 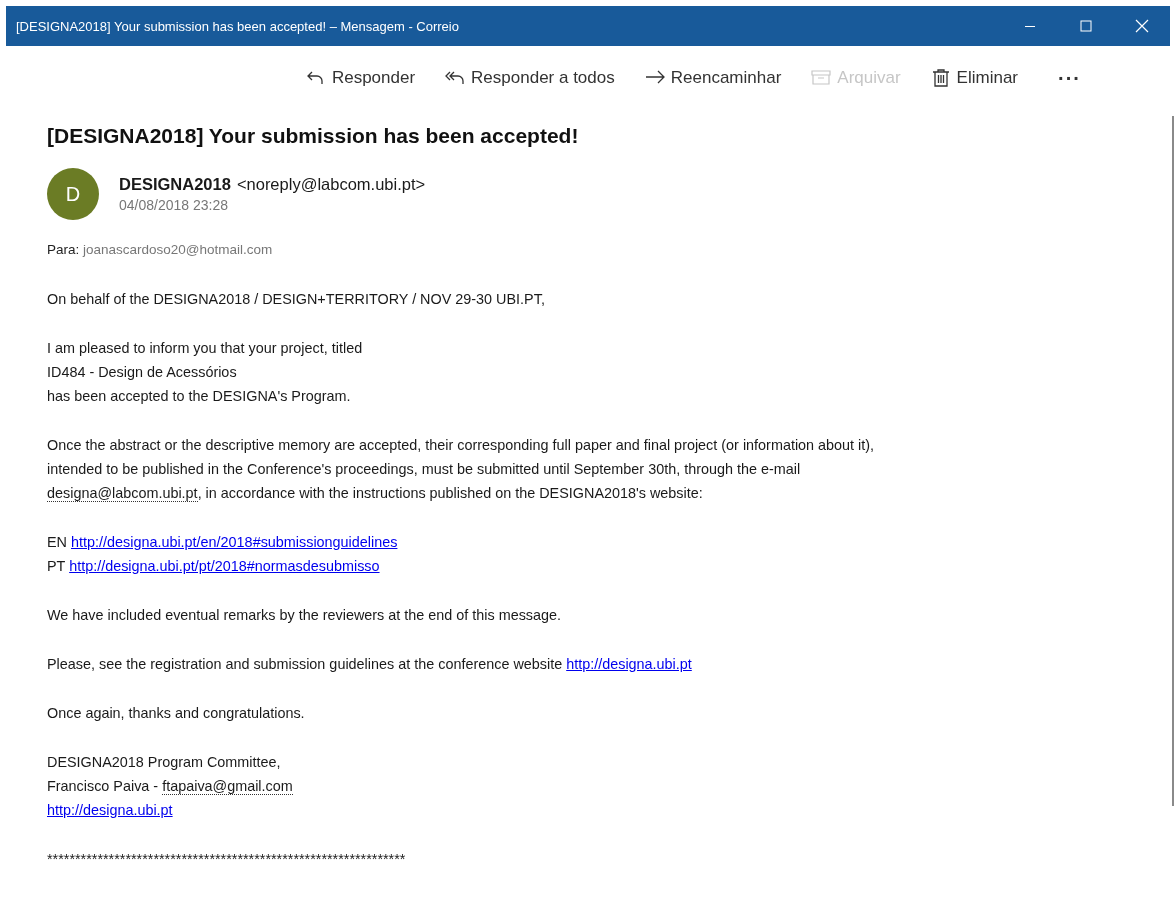 What do you see at coordinates (142, 372) in the screenshot?
I see `body-text: ID484 - Design de Acessórios` at bounding box center [142, 372].